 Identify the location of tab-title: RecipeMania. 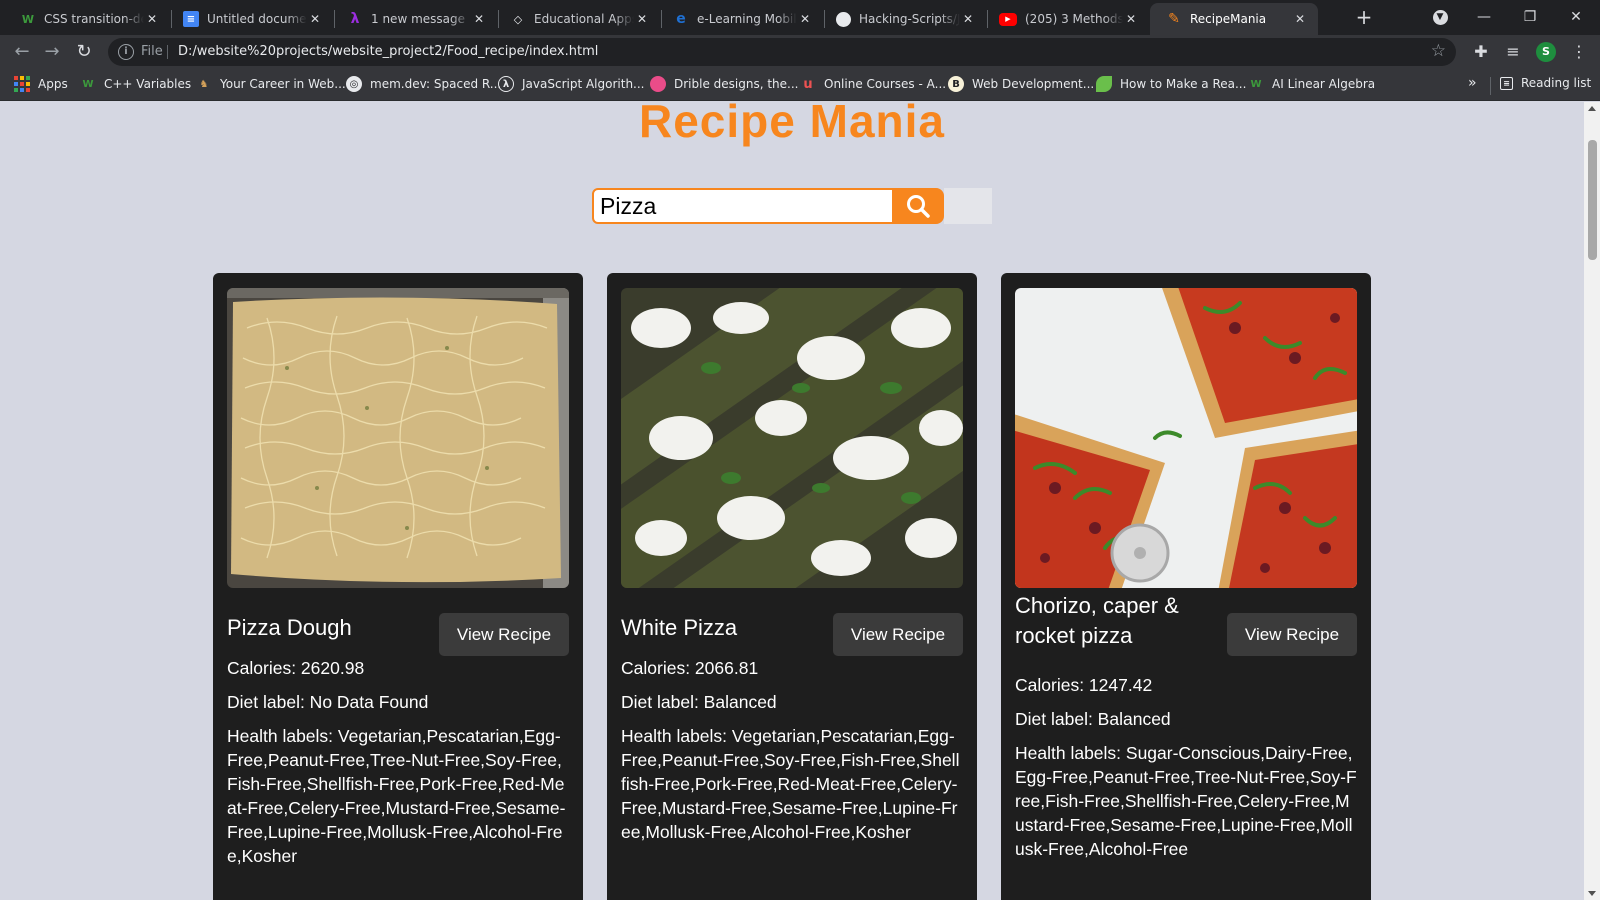
(1228, 19).